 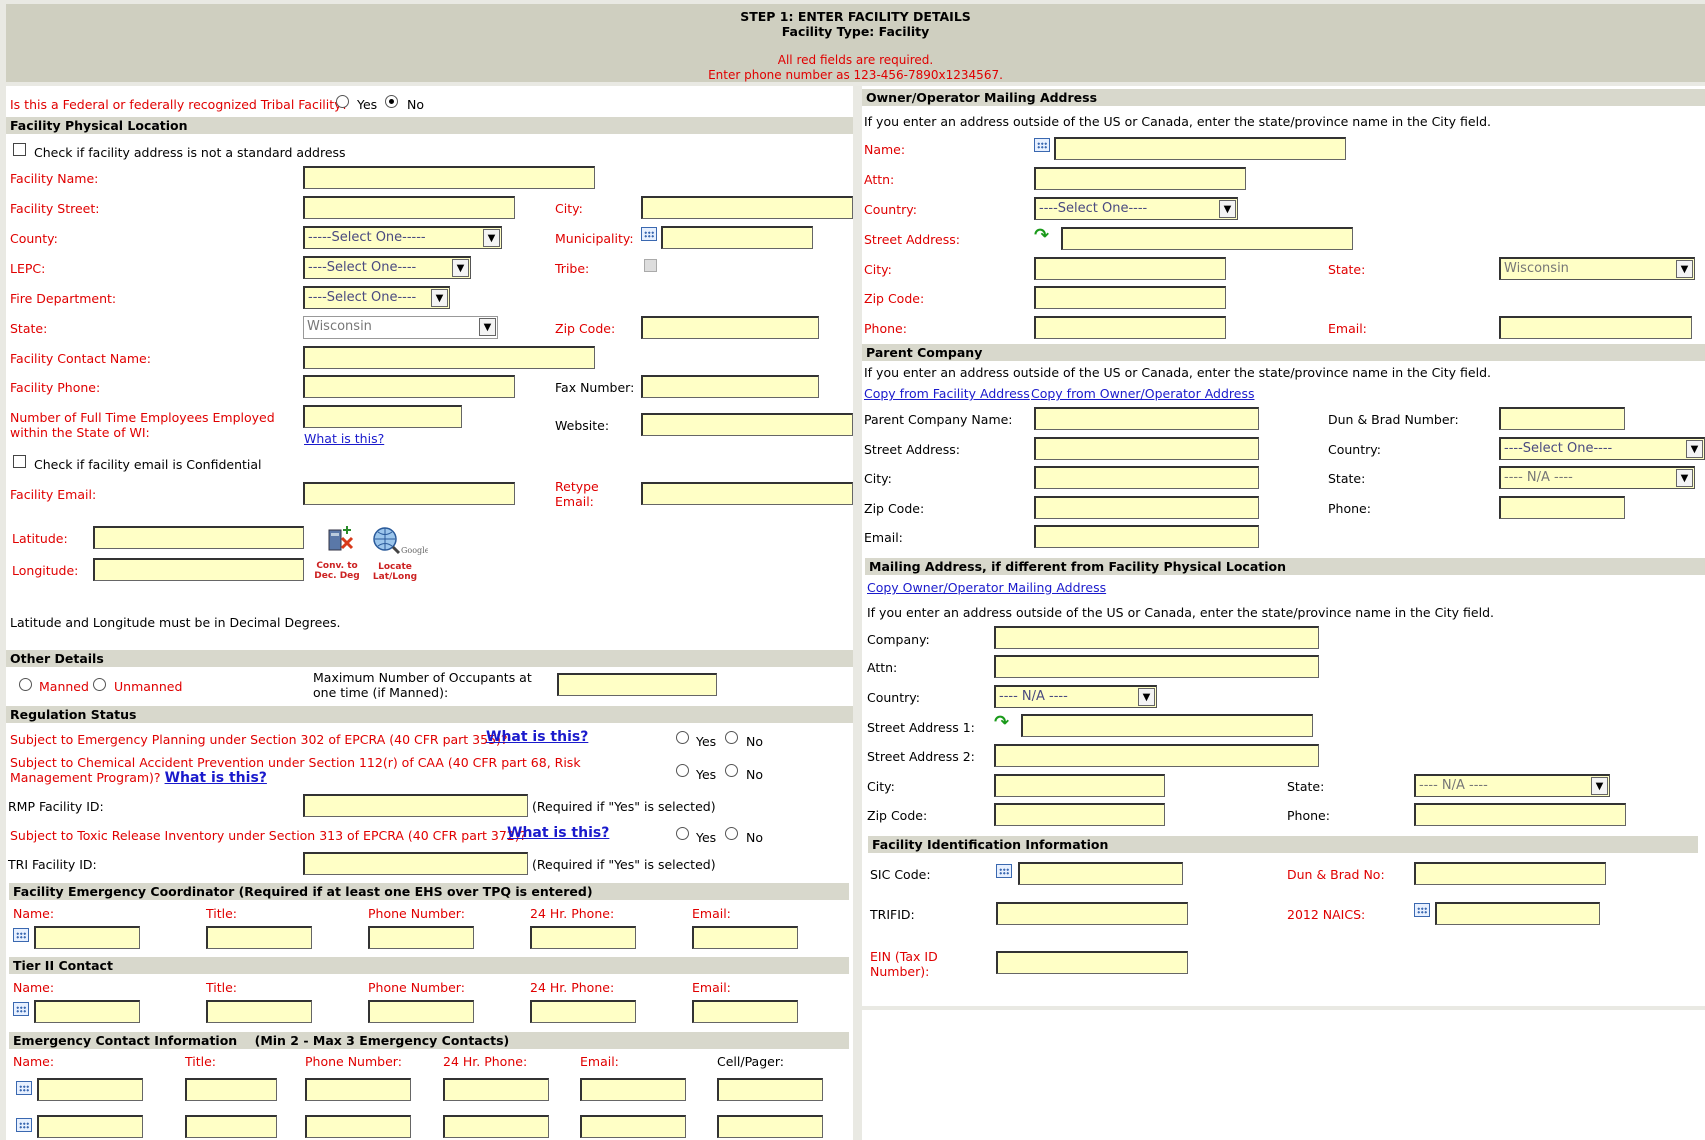 What do you see at coordinates (633, 1089) in the screenshot?
I see `ec1-email-input` at bounding box center [633, 1089].